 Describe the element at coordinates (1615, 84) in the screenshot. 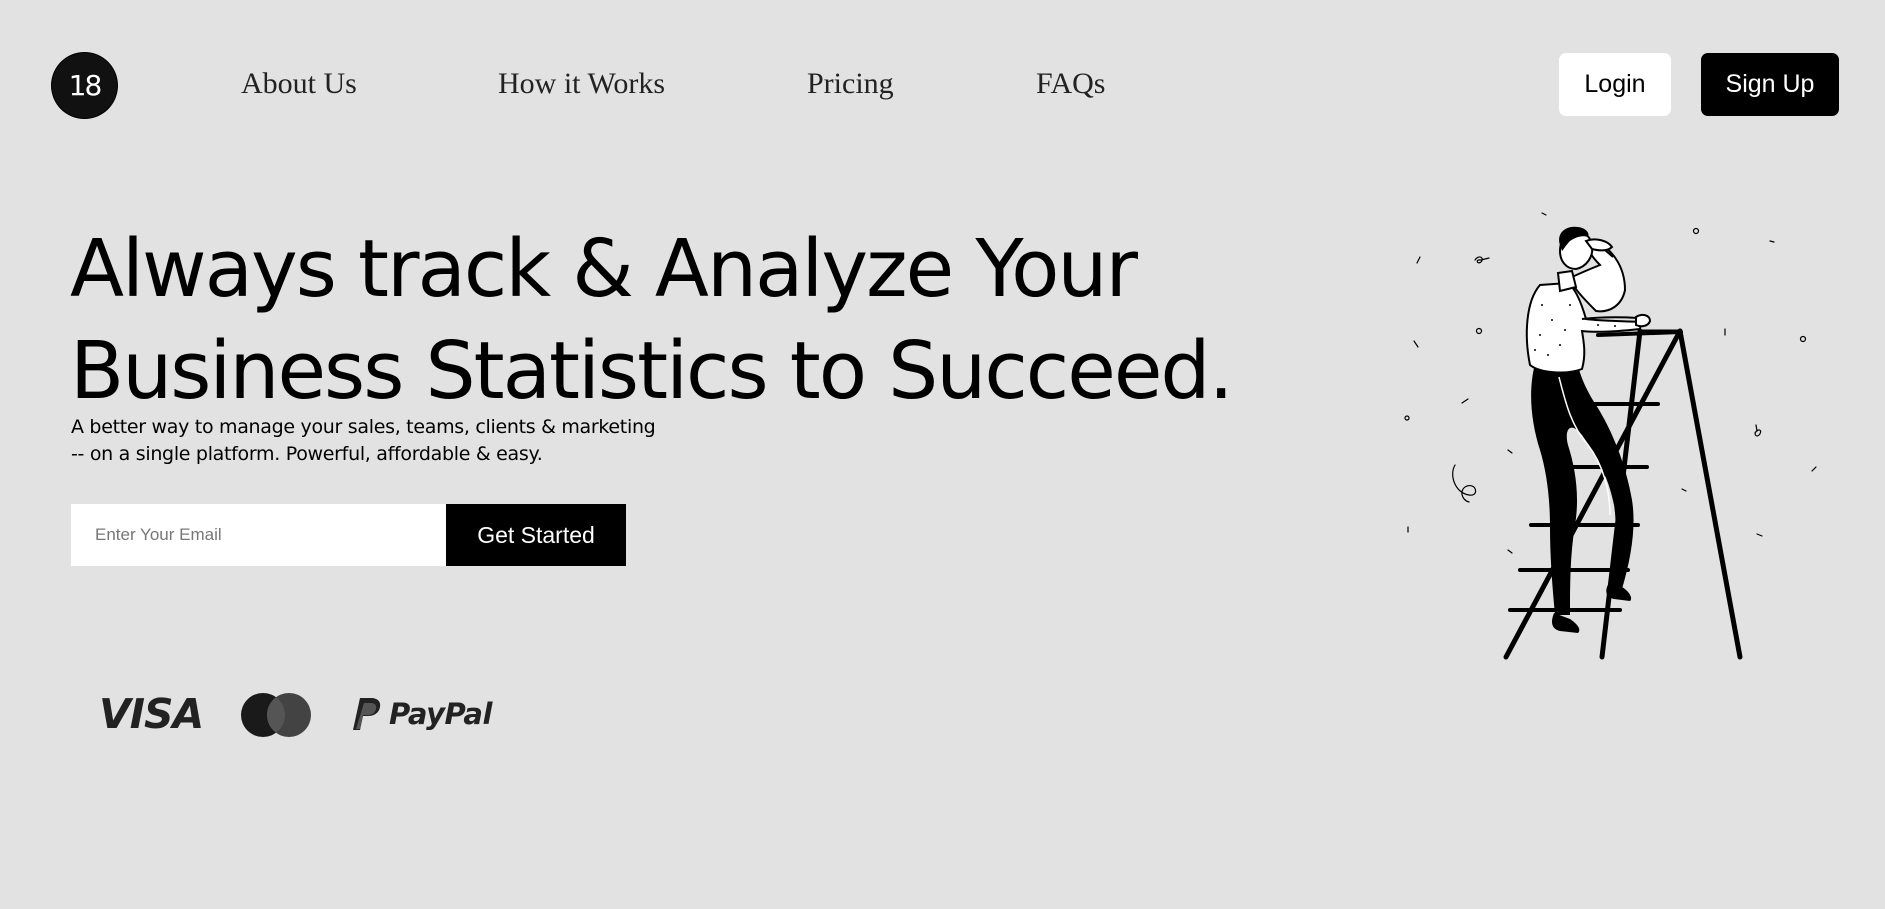

I see `login-button: Login` at that location.